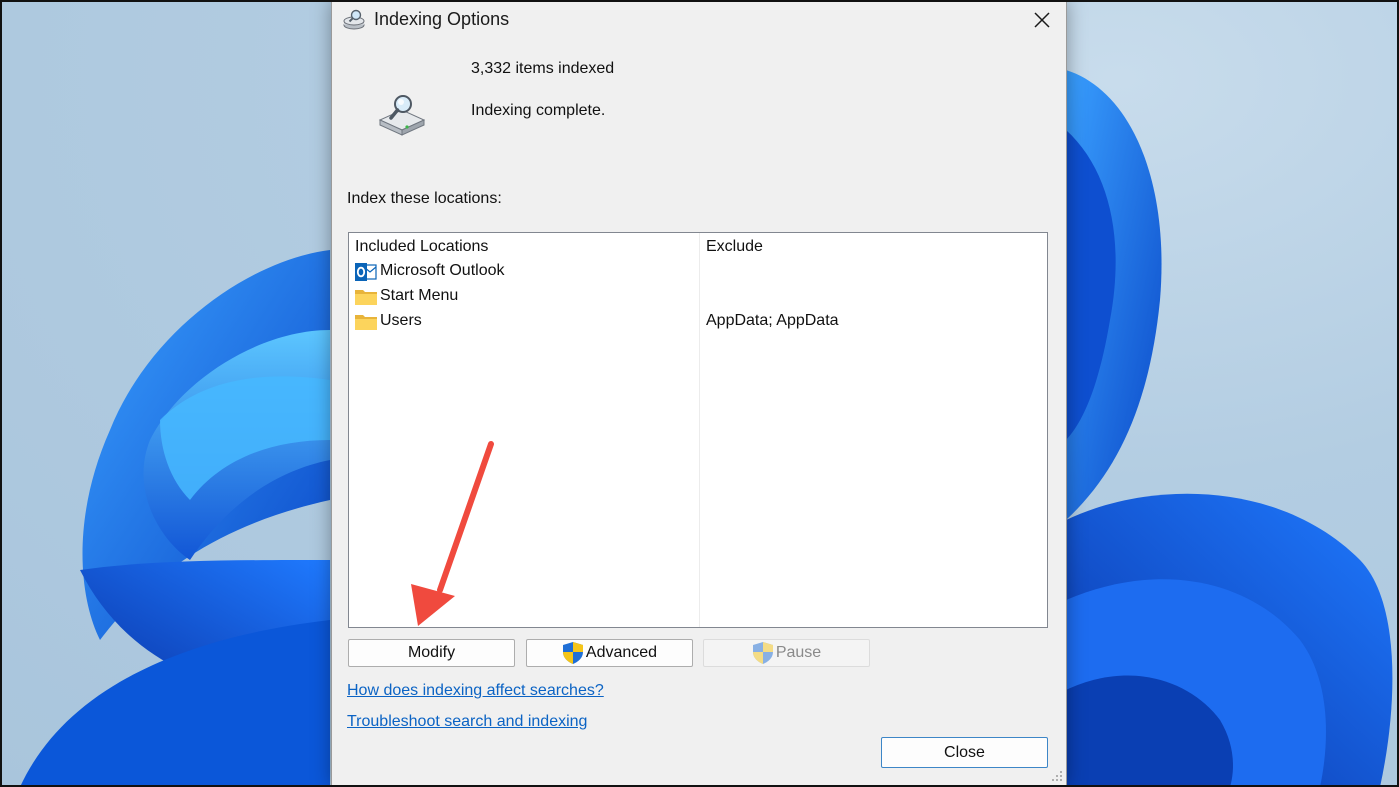 The width and height of the screenshot is (1399, 787). I want to click on indexing-status: Indexing complete., so click(538, 110).